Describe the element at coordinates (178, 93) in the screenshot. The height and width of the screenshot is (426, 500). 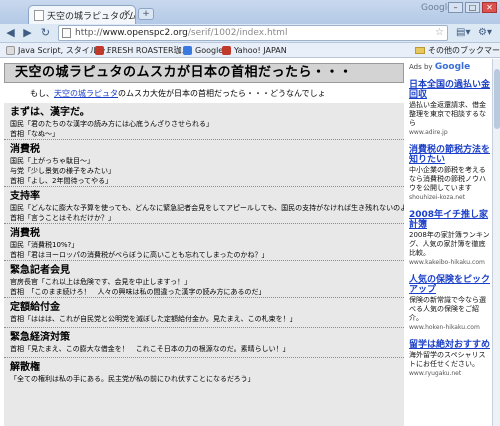
I see `intro-text: もし、天空の城ラピュタのムスカ大佐が日本の首相だったら・・・どうなんでしょ` at that location.